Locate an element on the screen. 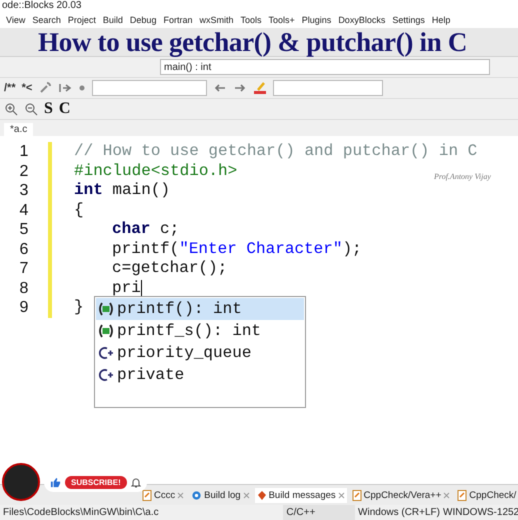  menu-item: Plugins is located at coordinates (317, 20).